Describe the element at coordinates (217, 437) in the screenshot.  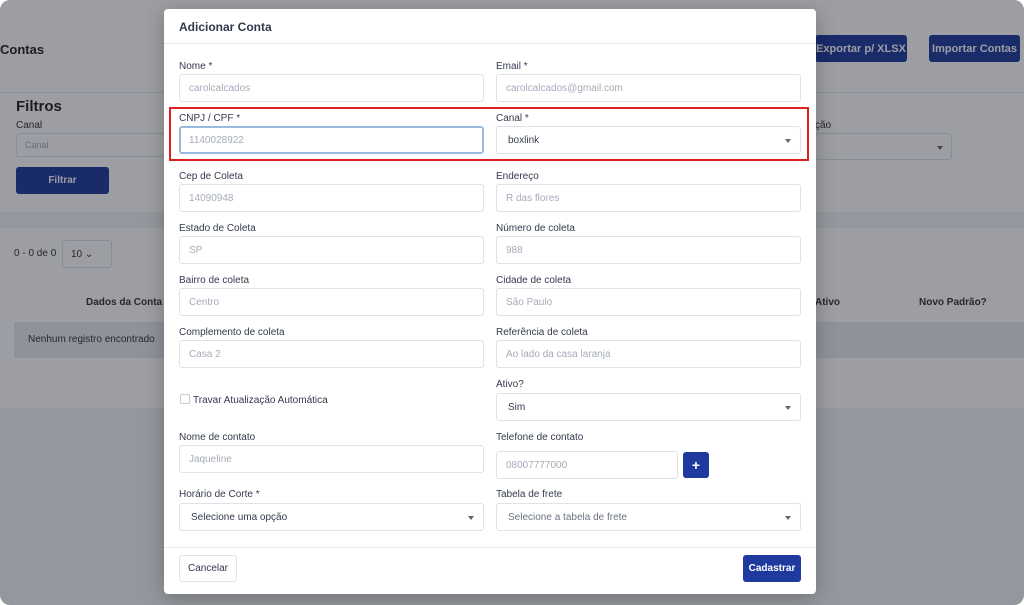
I see `contato-label: Nome de contato` at that location.